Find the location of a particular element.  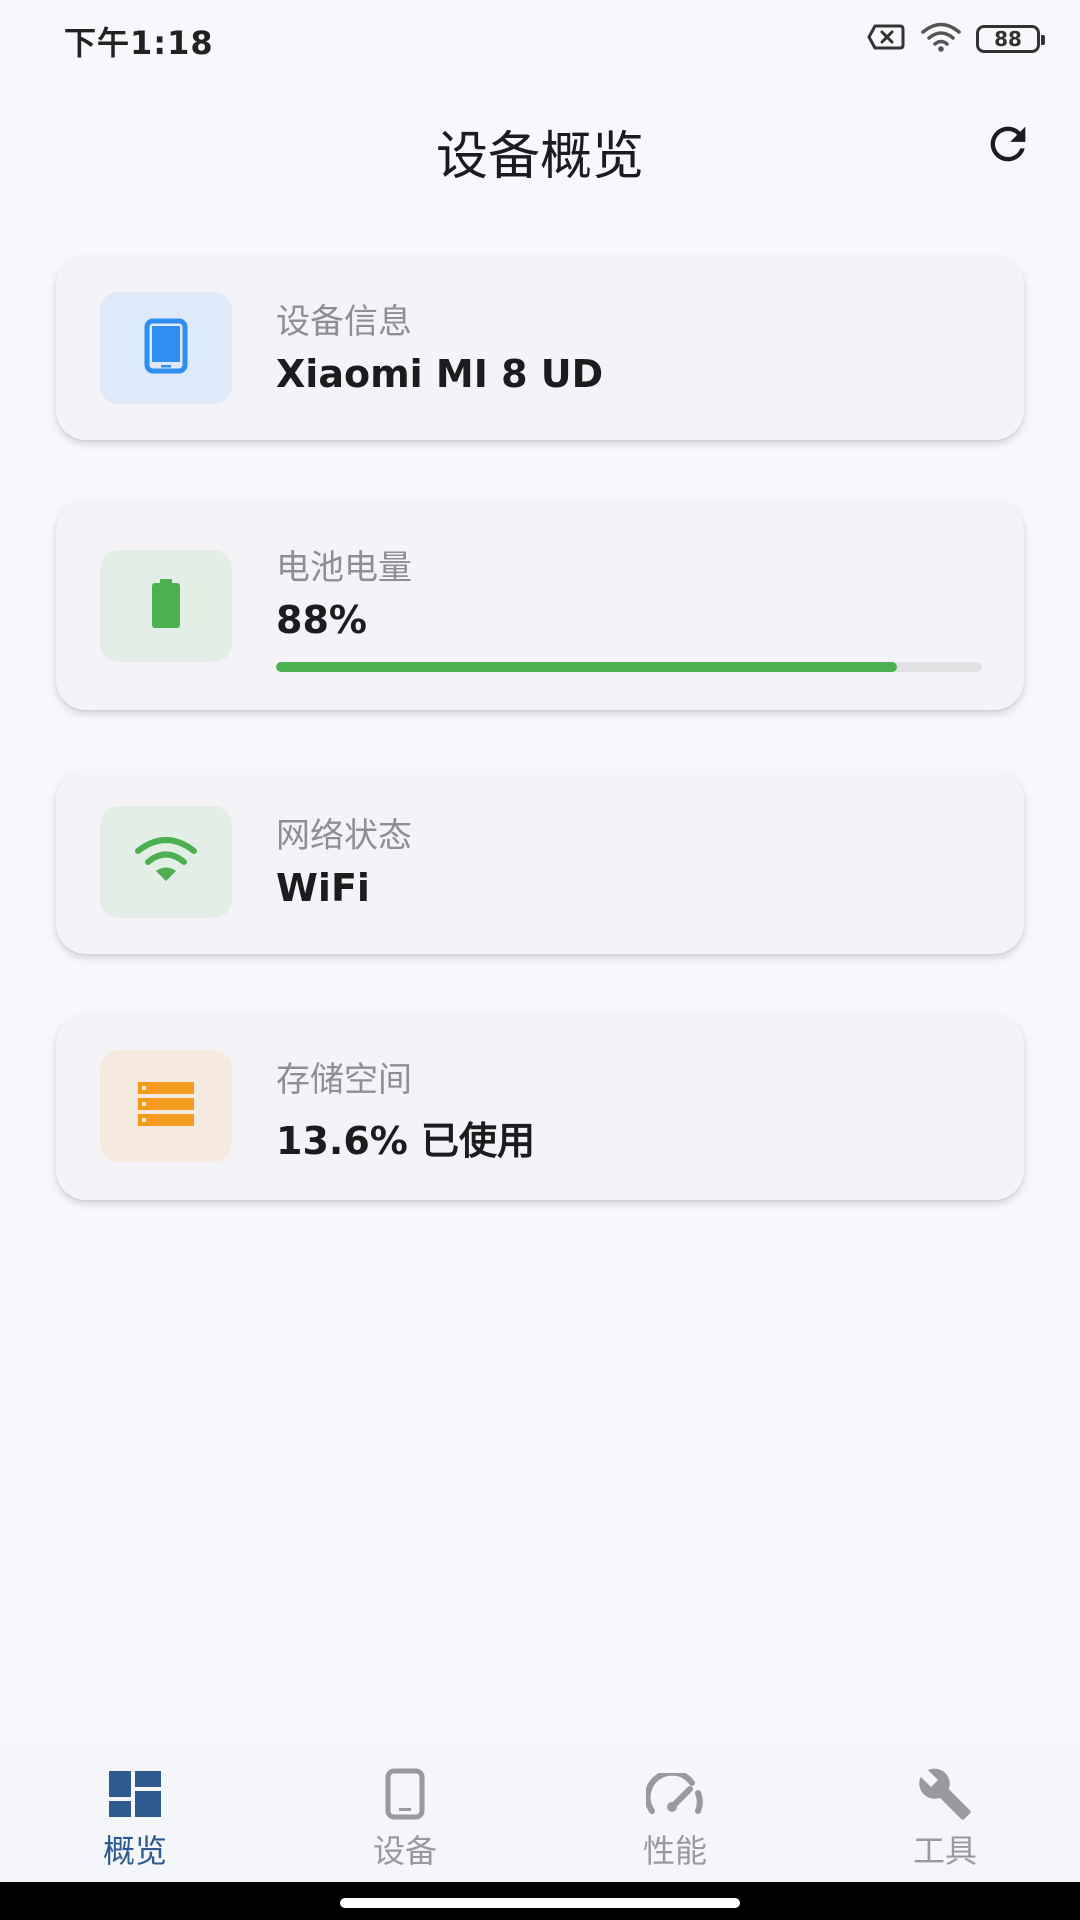

wifi-icon is located at coordinates (166, 862).